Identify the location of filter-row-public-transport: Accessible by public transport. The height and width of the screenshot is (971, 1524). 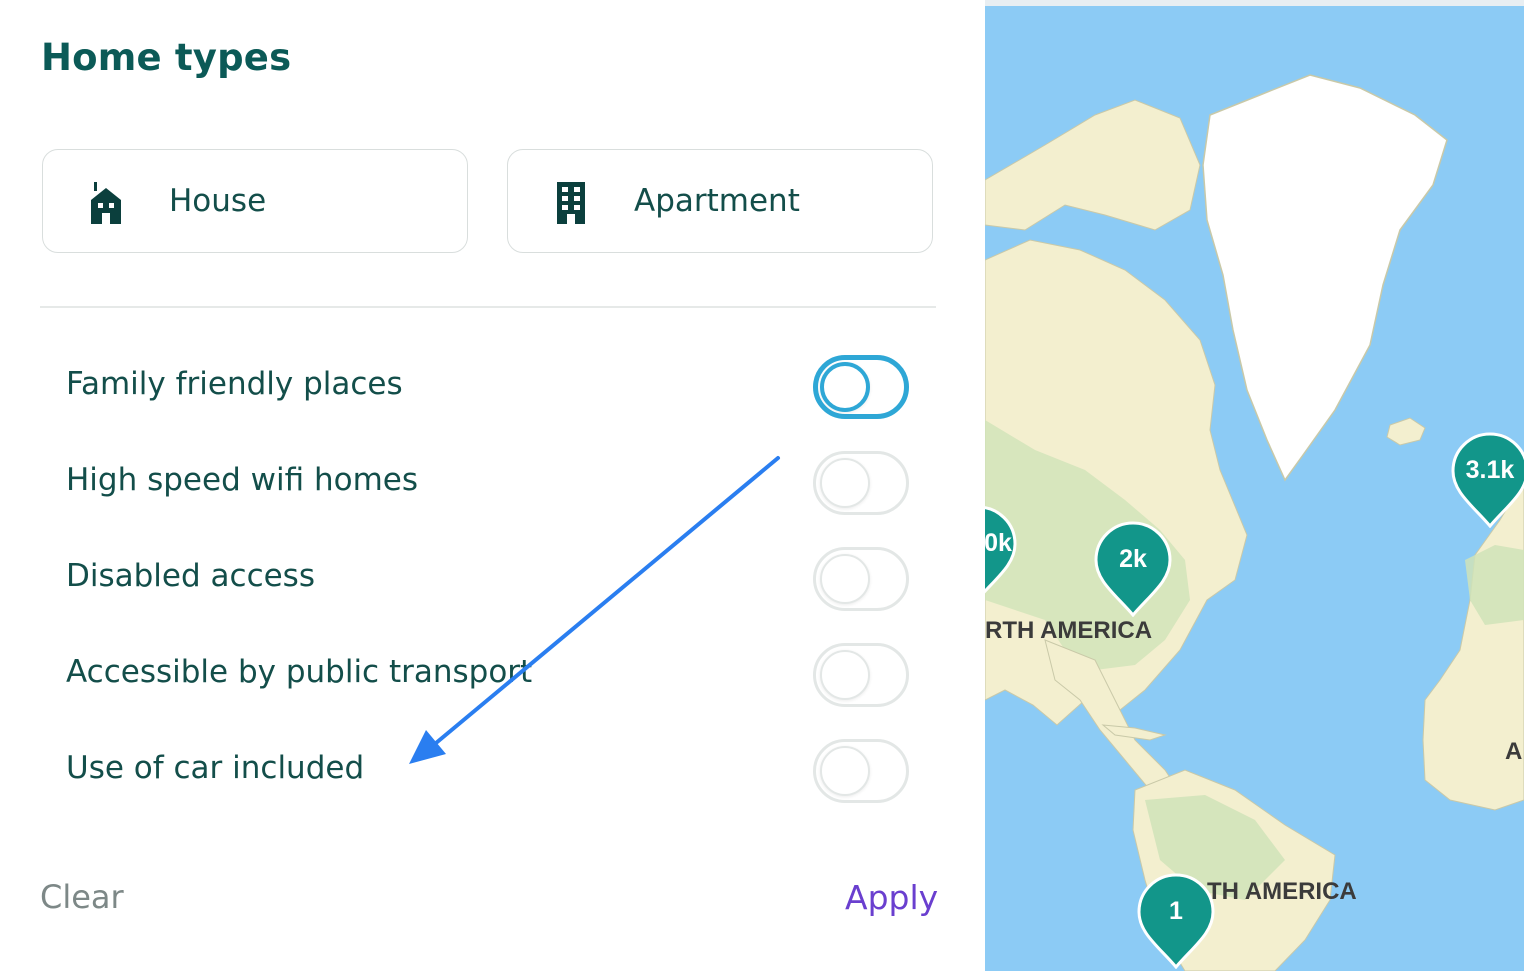
(492, 675).